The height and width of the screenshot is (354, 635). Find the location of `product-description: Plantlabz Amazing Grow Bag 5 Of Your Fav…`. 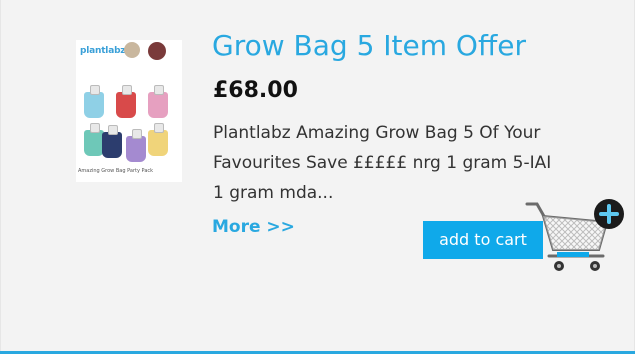

product-description: Plantlabz Amazing Grow Bag 5 Of Your Fav… is located at coordinates (382, 163).